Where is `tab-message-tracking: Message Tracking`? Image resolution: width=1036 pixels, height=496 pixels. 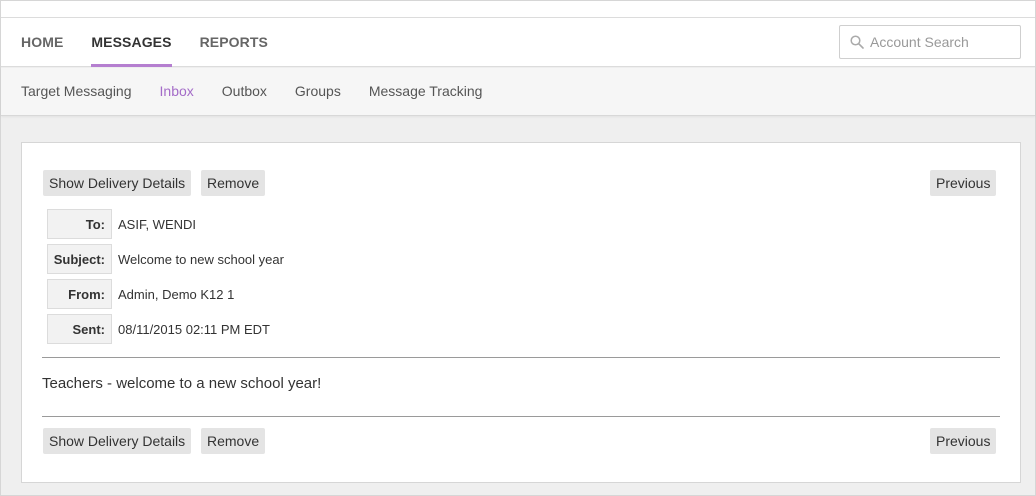 tab-message-tracking: Message Tracking is located at coordinates (426, 91).